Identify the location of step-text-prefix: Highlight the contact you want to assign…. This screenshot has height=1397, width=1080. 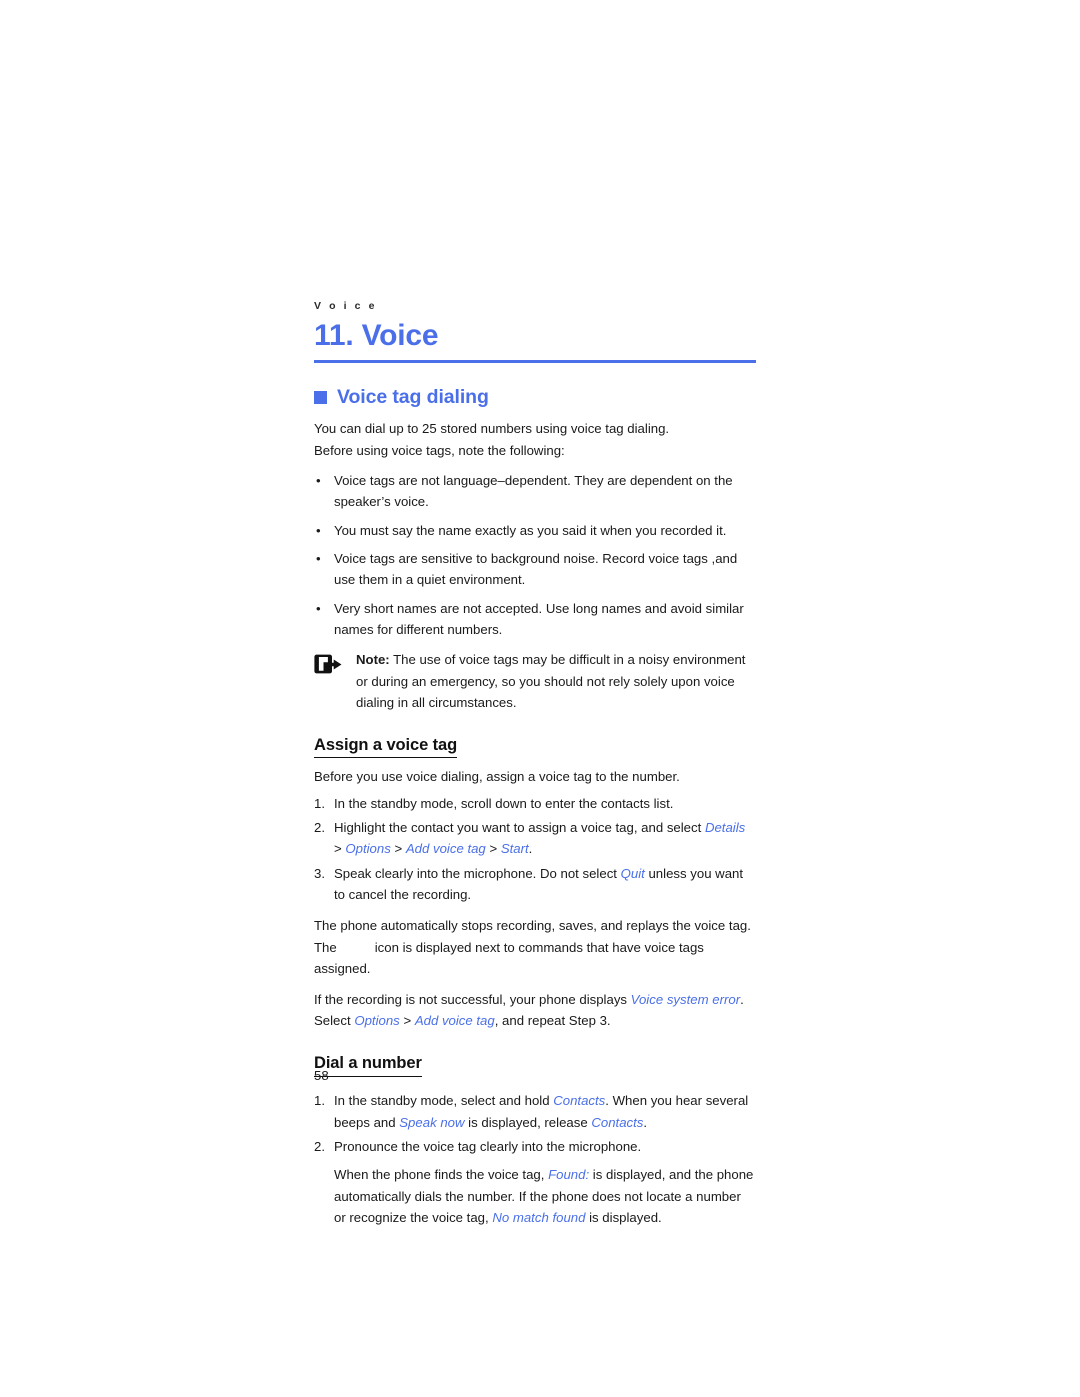
(519, 828).